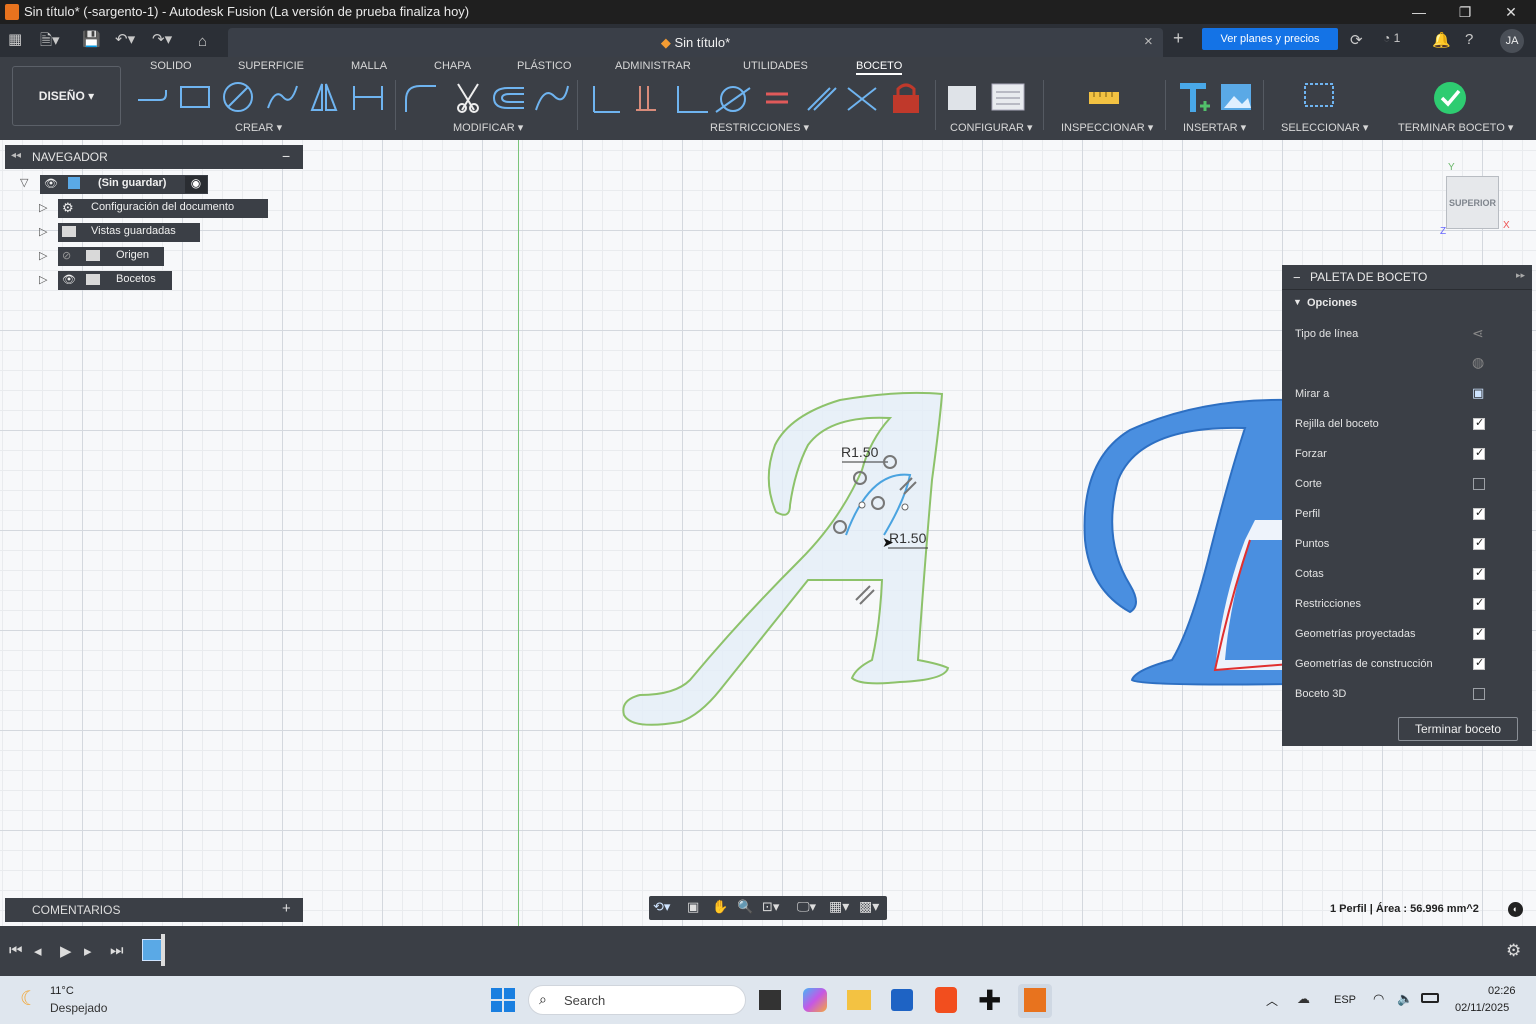  Describe the element at coordinates (162, 39) in the screenshot. I see `redo-icon: ↷▾` at that location.